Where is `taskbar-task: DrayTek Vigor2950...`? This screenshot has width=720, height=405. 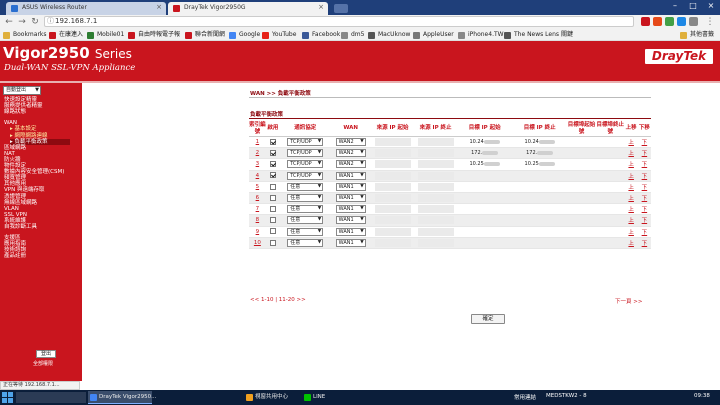 taskbar-task: DrayTek Vigor2950... is located at coordinates (122, 397).